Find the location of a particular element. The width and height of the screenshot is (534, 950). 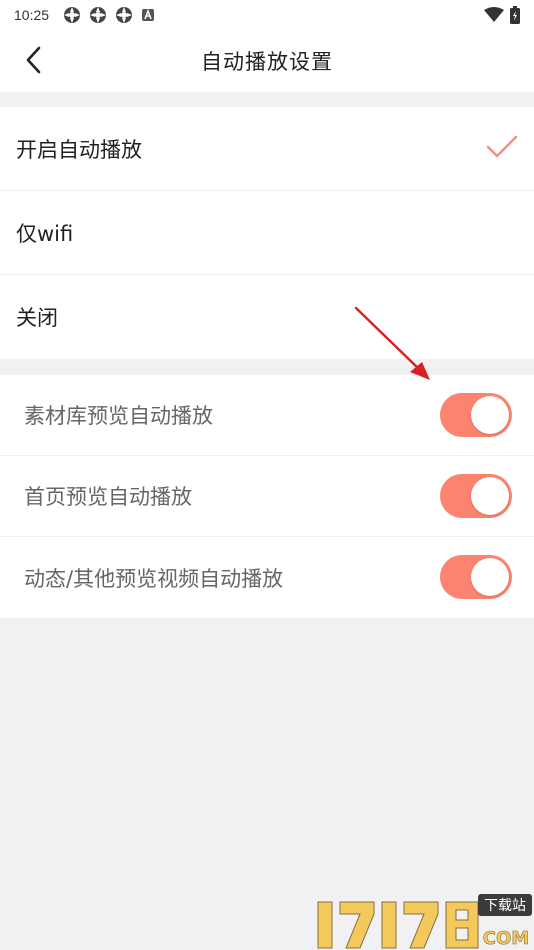

toggle-row-feed-video-preview: 动态/其他预览视频自动播放 is located at coordinates (267, 577).